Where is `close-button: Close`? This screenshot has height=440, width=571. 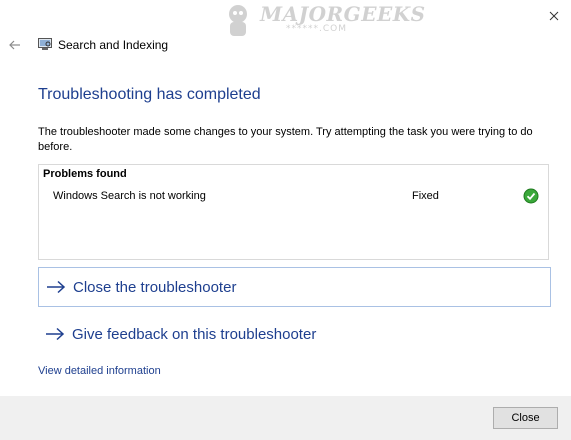
close-button: Close is located at coordinates (525, 418).